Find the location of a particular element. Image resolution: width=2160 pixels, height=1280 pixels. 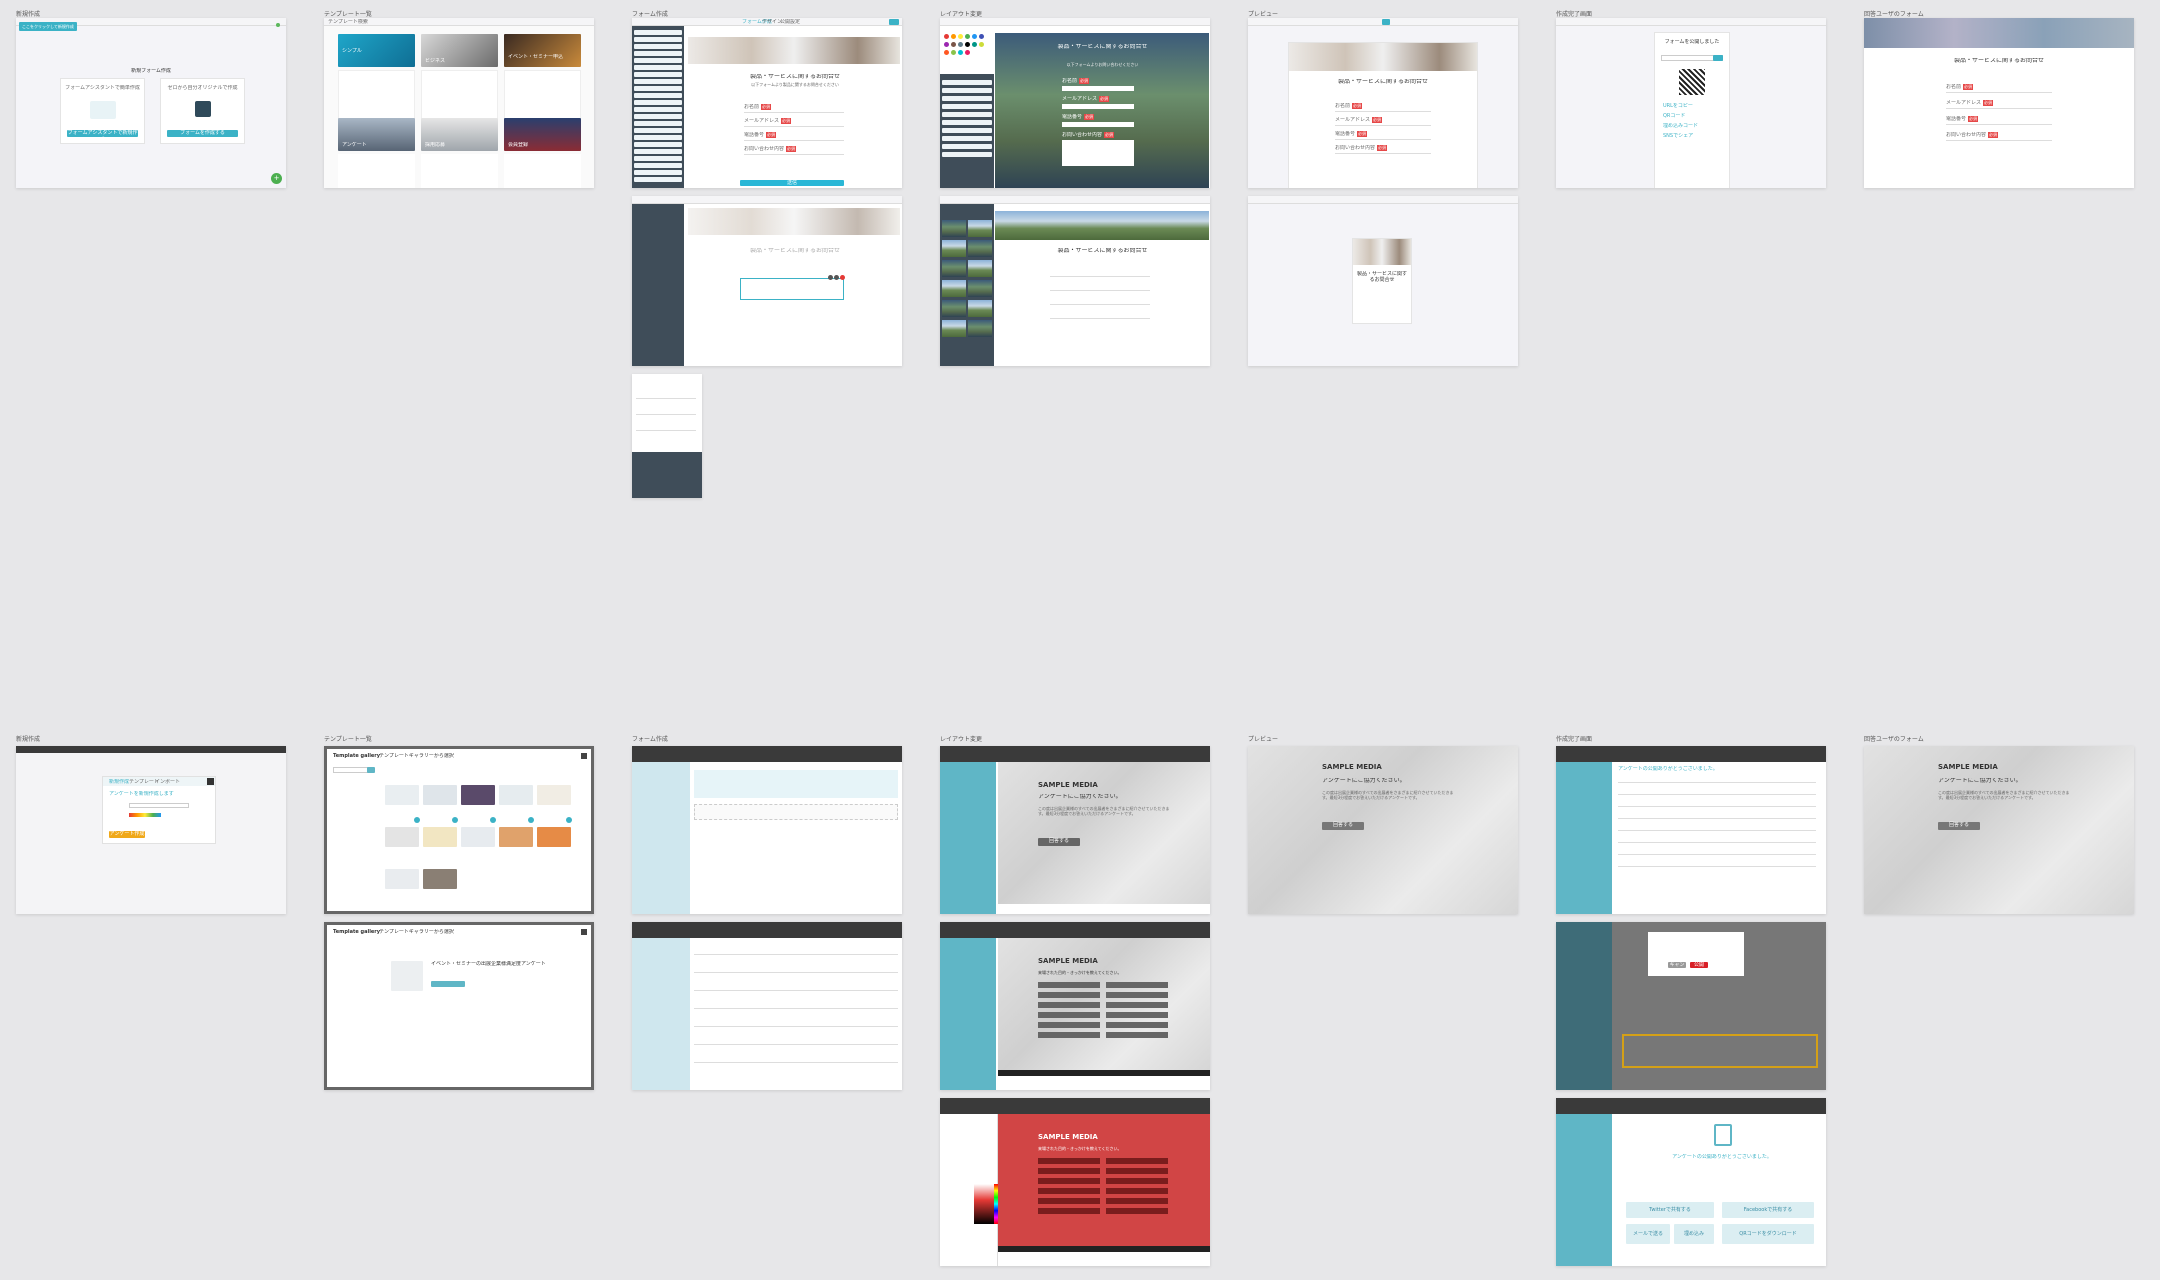

template-thumb-2: ビジネス is located at coordinates (459, 50).